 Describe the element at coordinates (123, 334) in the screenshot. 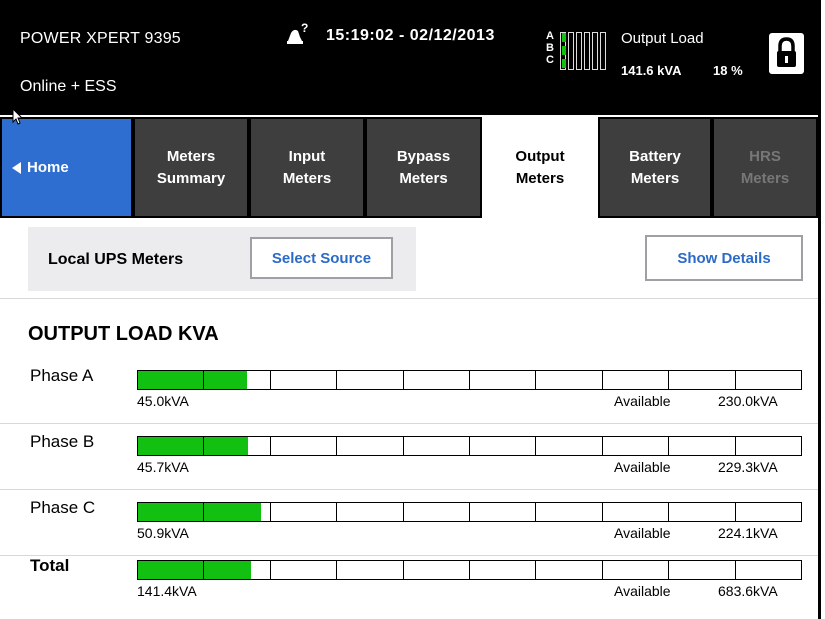

I see `section-title: OUTPUT LOAD KVA` at that location.